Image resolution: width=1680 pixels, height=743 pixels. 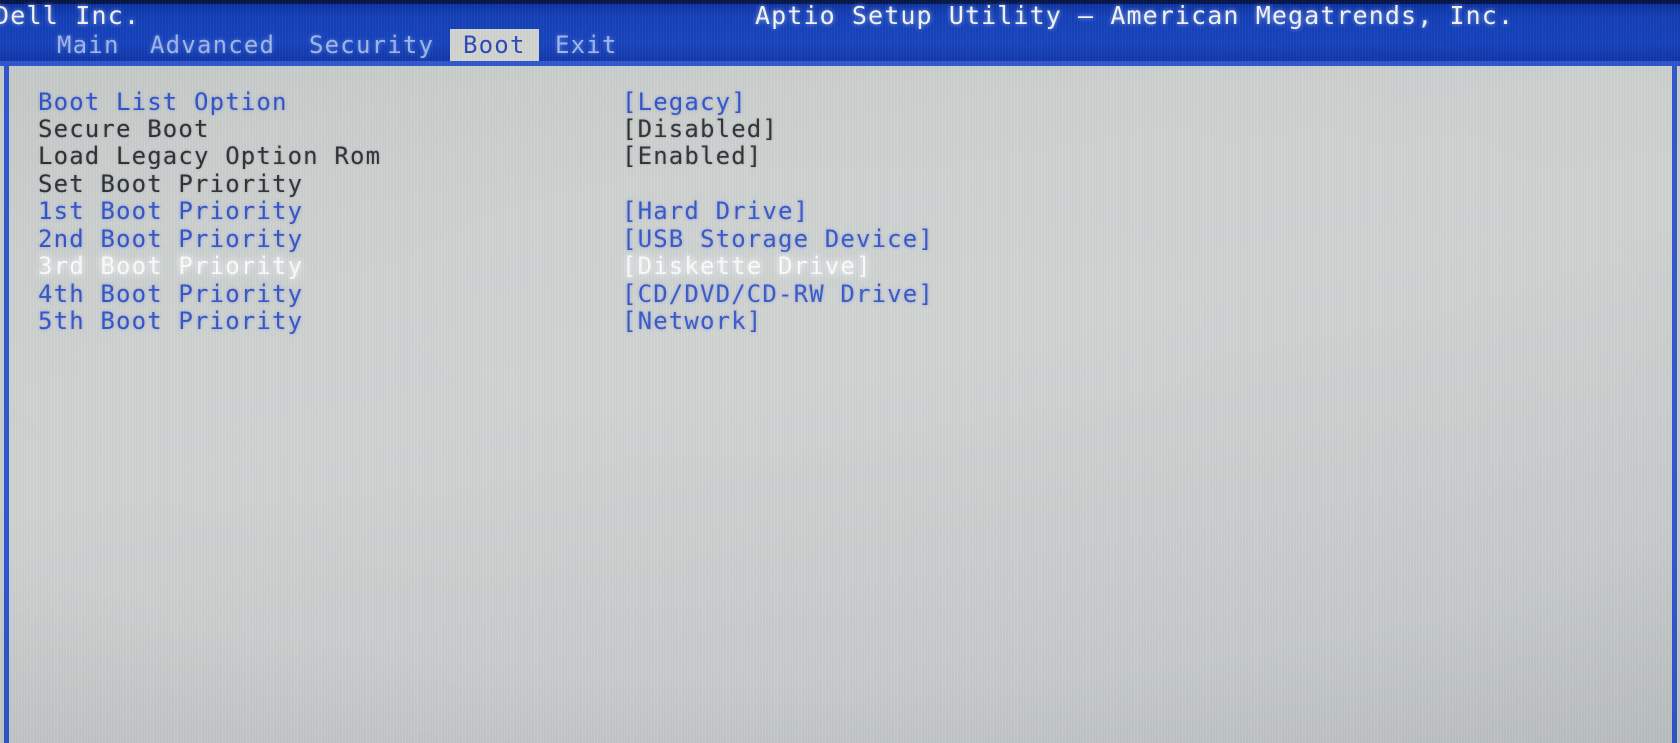 What do you see at coordinates (840, 156) in the screenshot?
I see `setting-row-load-legacy-option-rom: Load Legacy Option Rom [Enabled]` at bounding box center [840, 156].